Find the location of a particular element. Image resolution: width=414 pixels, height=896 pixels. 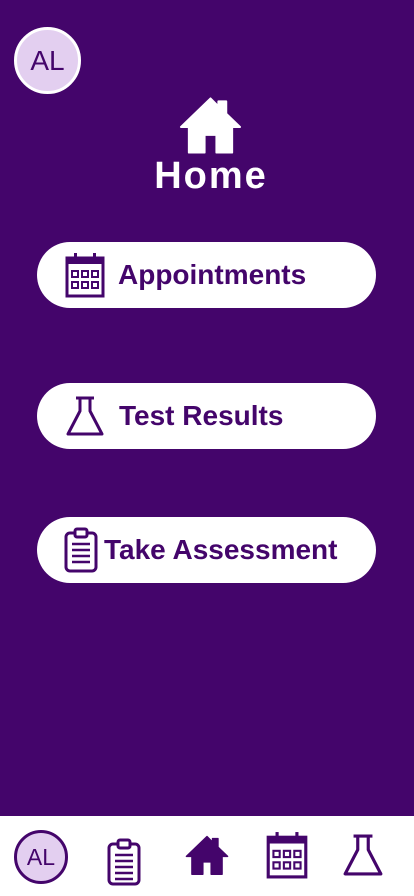

take-assessment-button: Take Assessment is located at coordinates (206, 550).